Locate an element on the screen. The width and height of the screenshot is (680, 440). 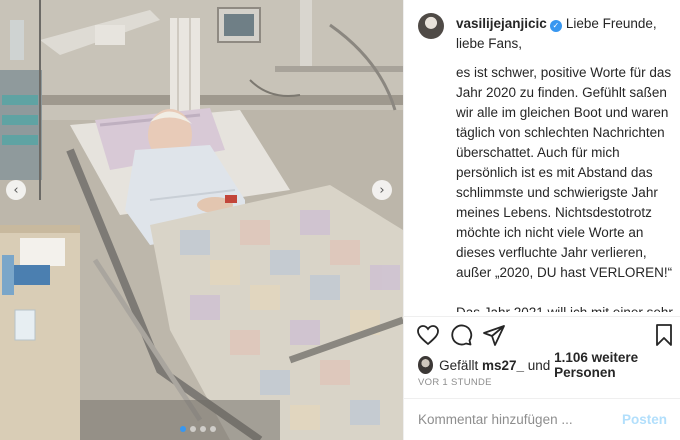
liker-username-link: ms27_ is located at coordinates (503, 365).